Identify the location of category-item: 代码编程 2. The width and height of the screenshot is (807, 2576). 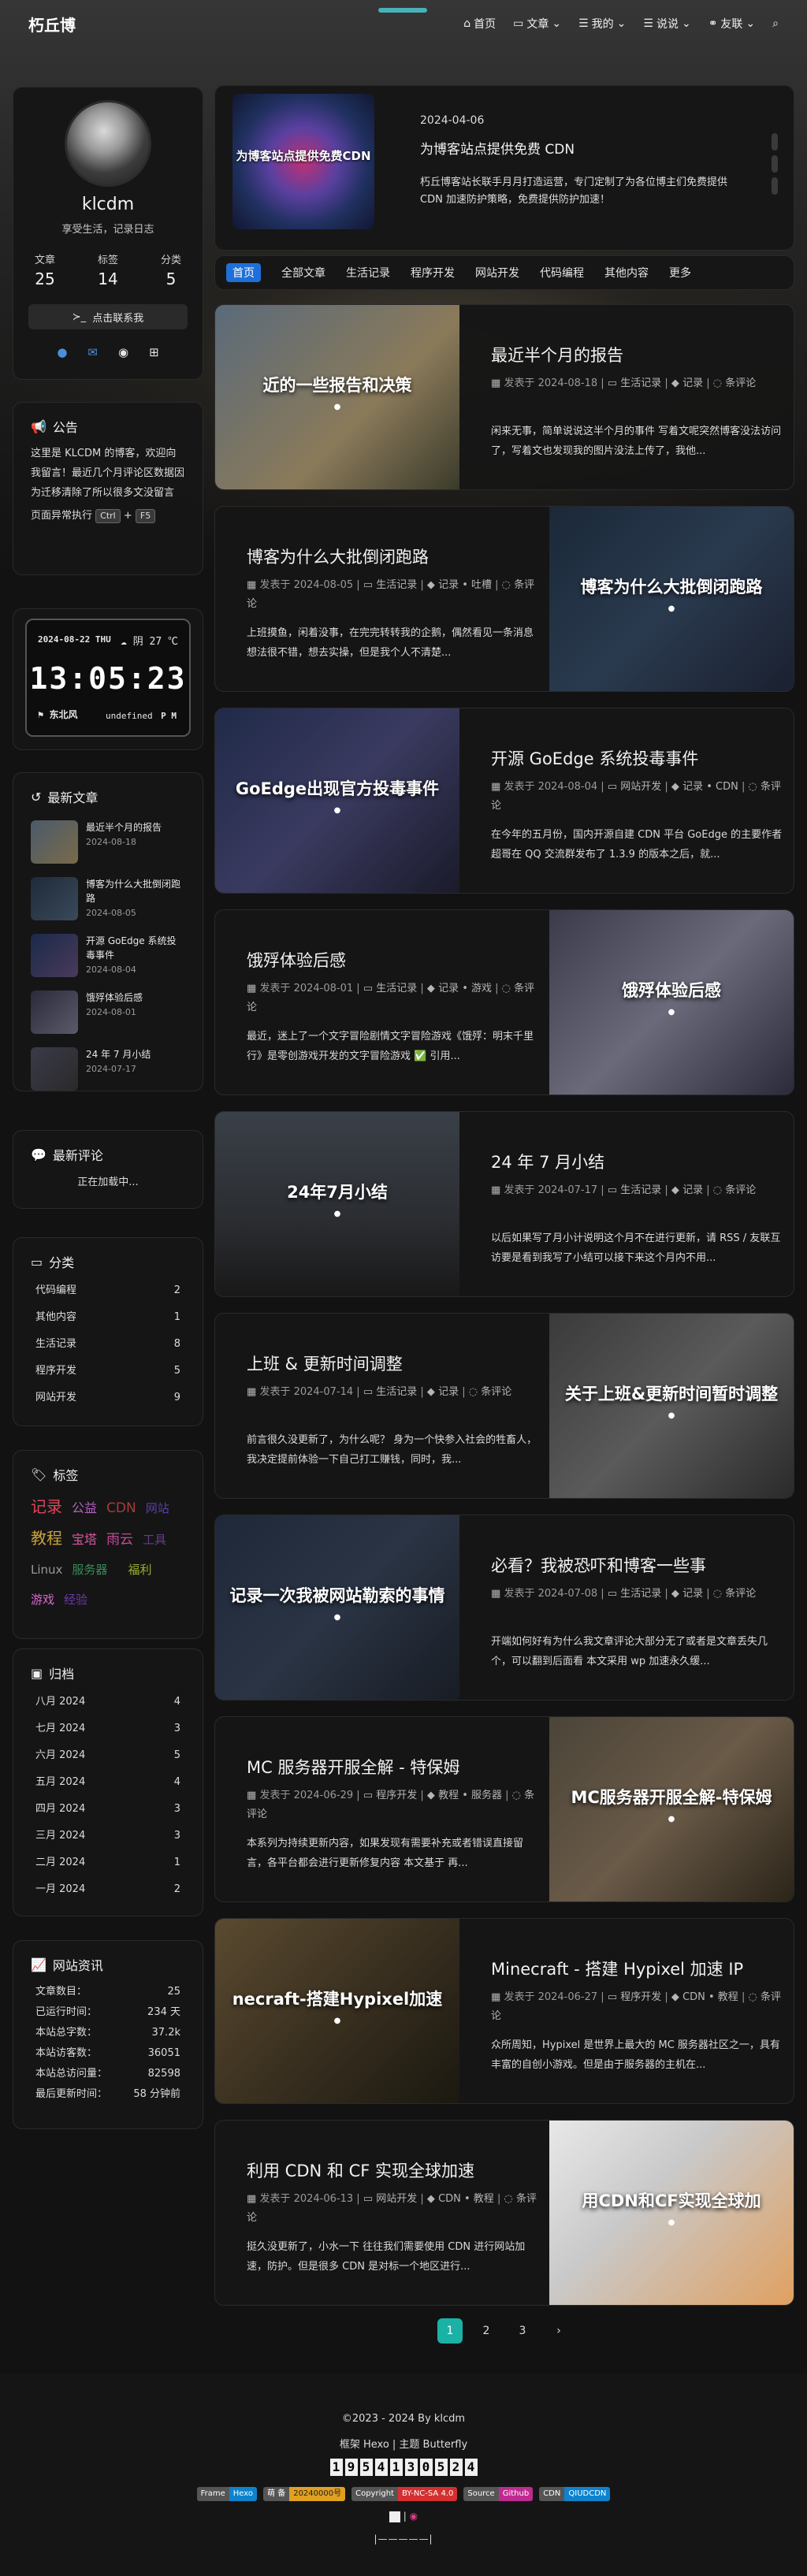
(108, 1290).